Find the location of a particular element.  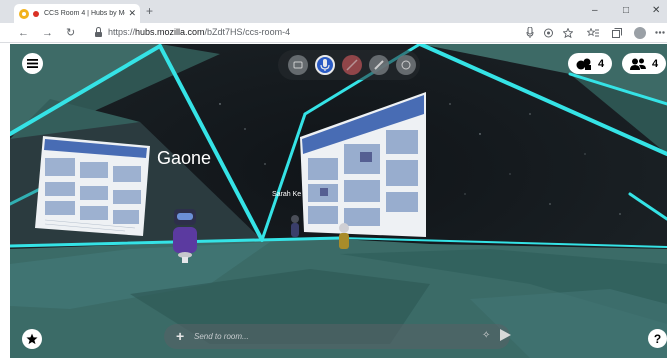

media-controls-bar is located at coordinates (349, 65).